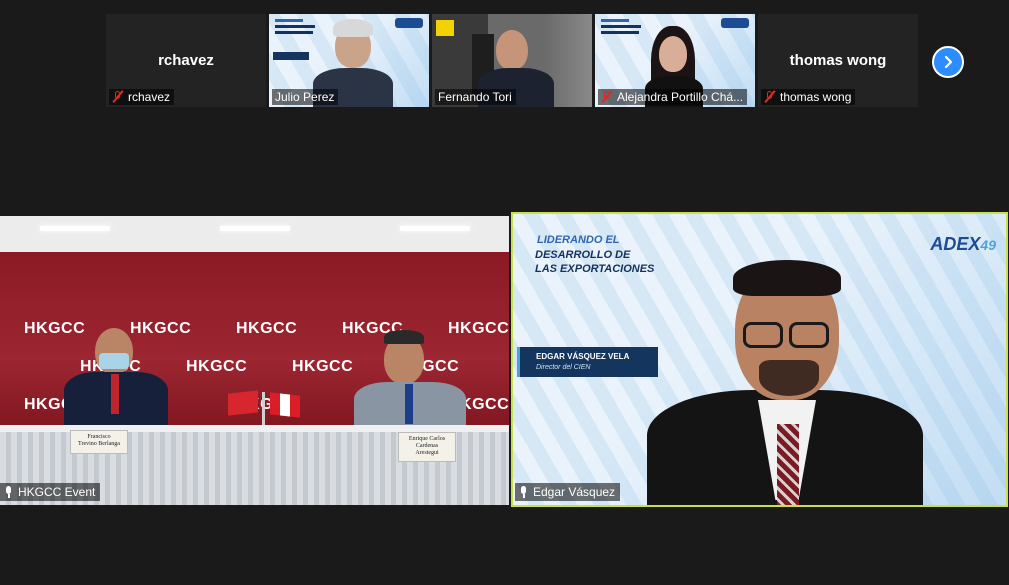 This screenshot has height=585, width=1009. I want to click on participant-tile-fernando-tori: Fernando Tori, so click(512, 60).